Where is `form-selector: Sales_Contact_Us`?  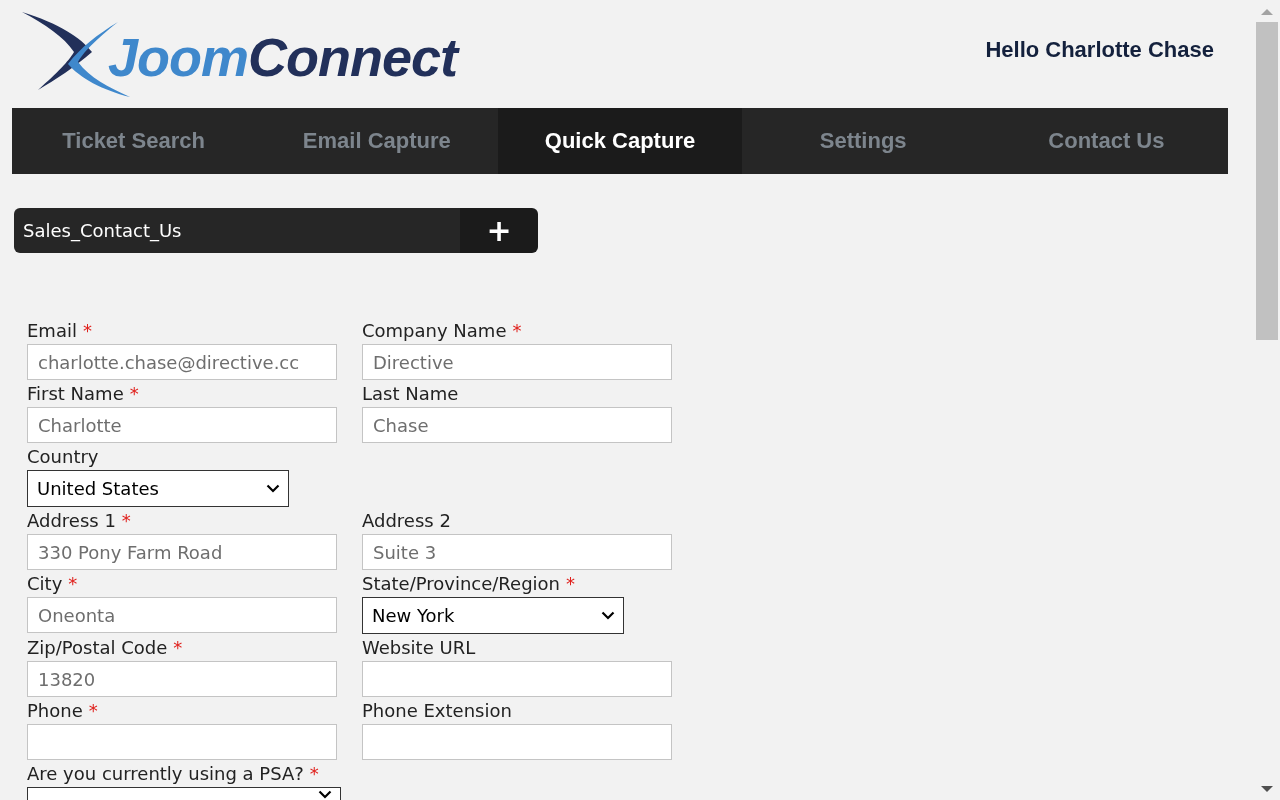 form-selector: Sales_Contact_Us is located at coordinates (237, 230).